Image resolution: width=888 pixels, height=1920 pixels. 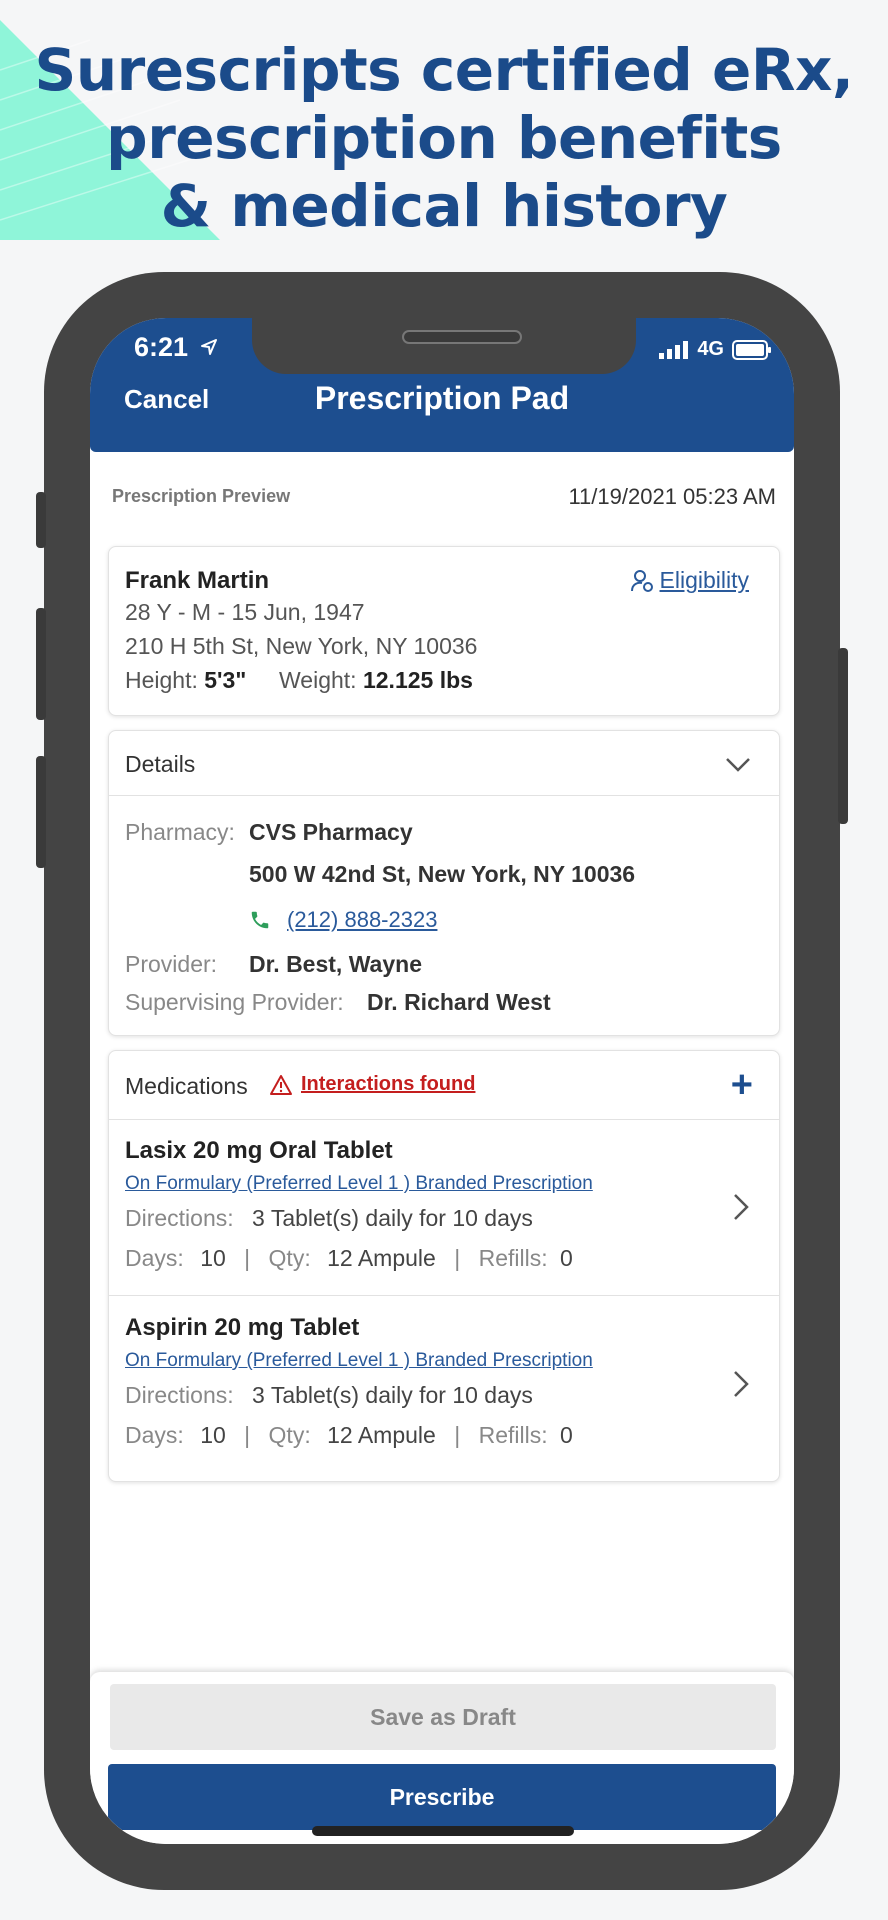 I want to click on add-medication-button: +, so click(x=742, y=1085).